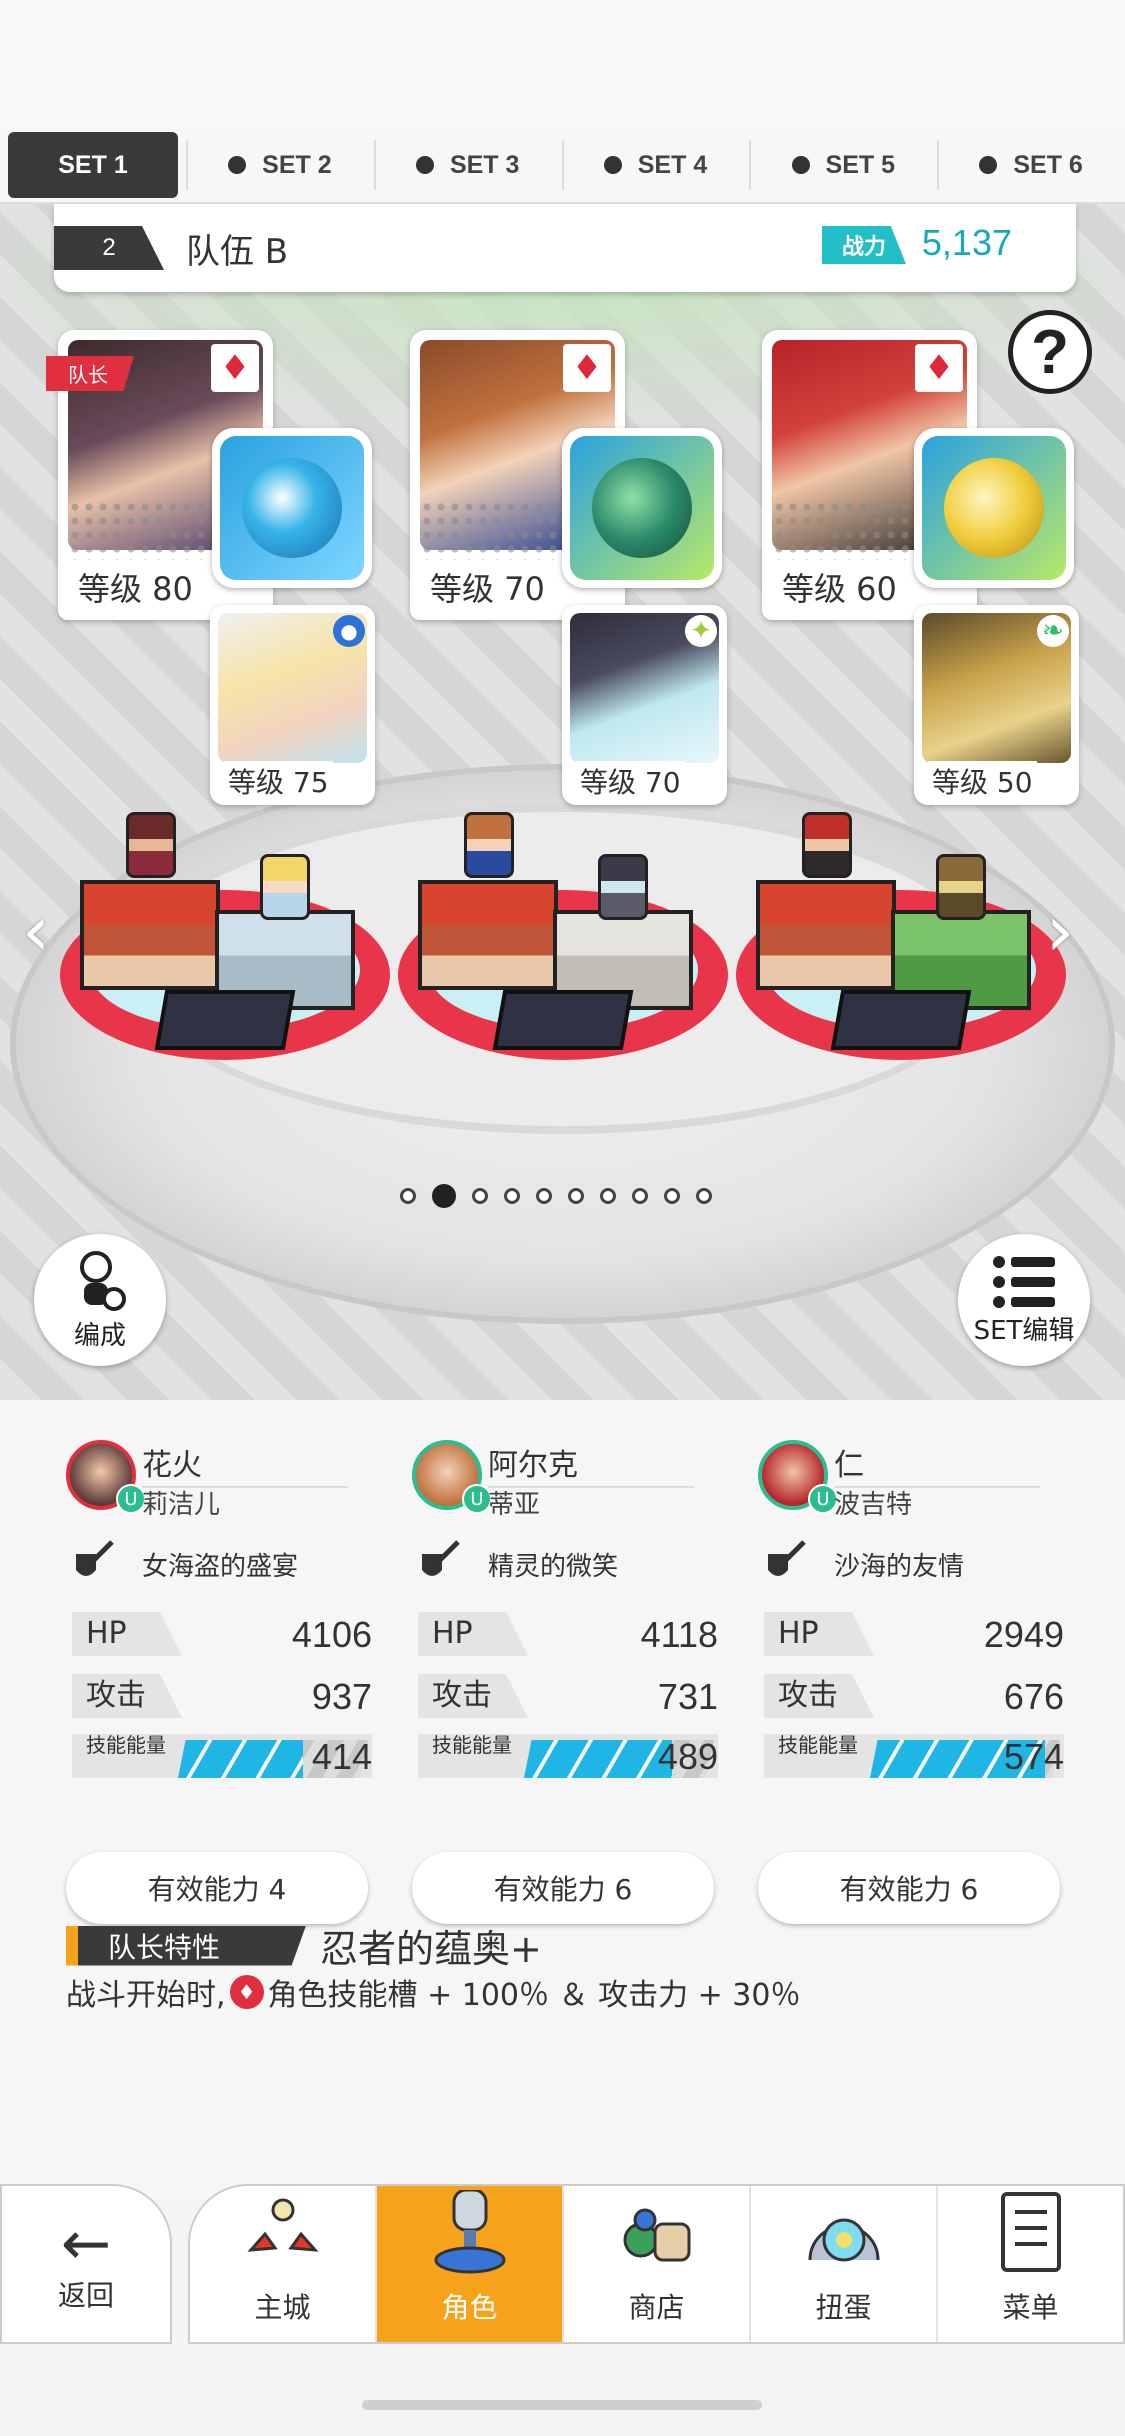 This screenshot has height=2436, width=1125. Describe the element at coordinates (237, 251) in the screenshot. I see `team-name: 队伍 B` at that location.